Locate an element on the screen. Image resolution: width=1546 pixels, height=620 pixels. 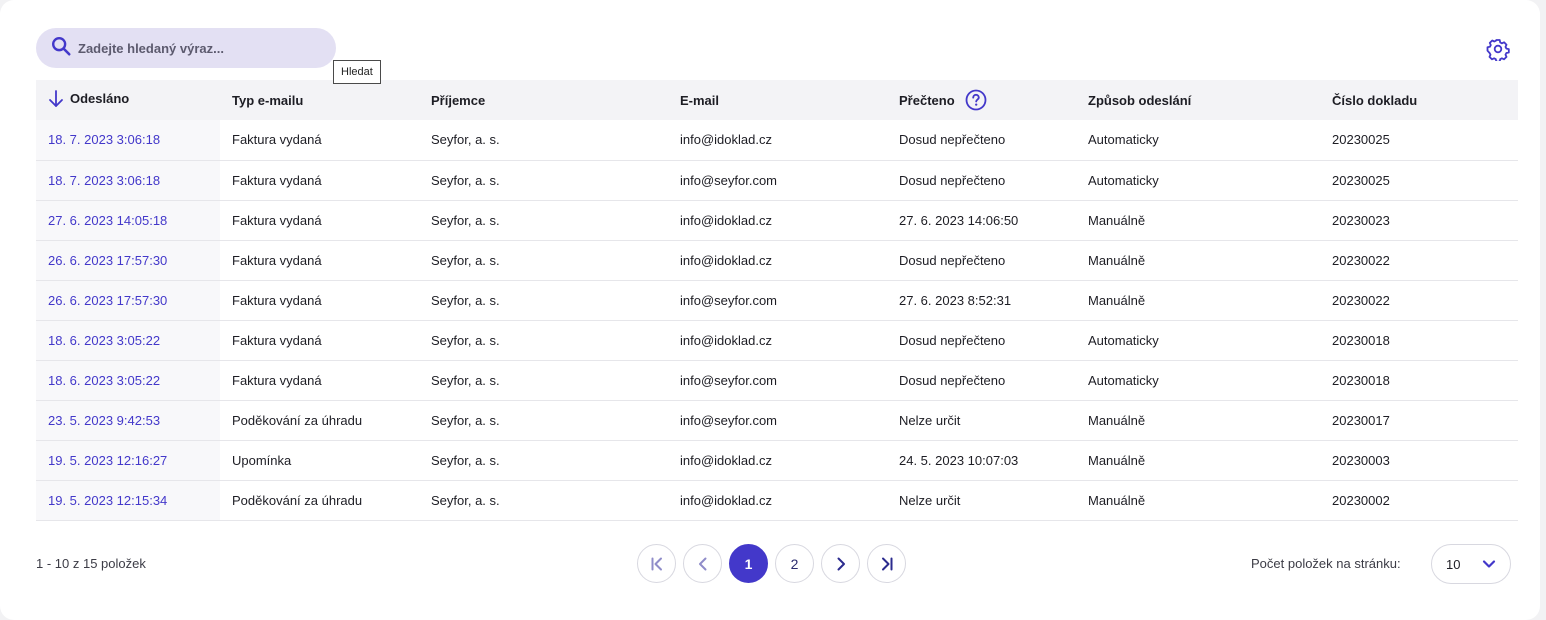
cell-sent: 19. 5. 2023 12:16:27 is located at coordinates (128, 460).